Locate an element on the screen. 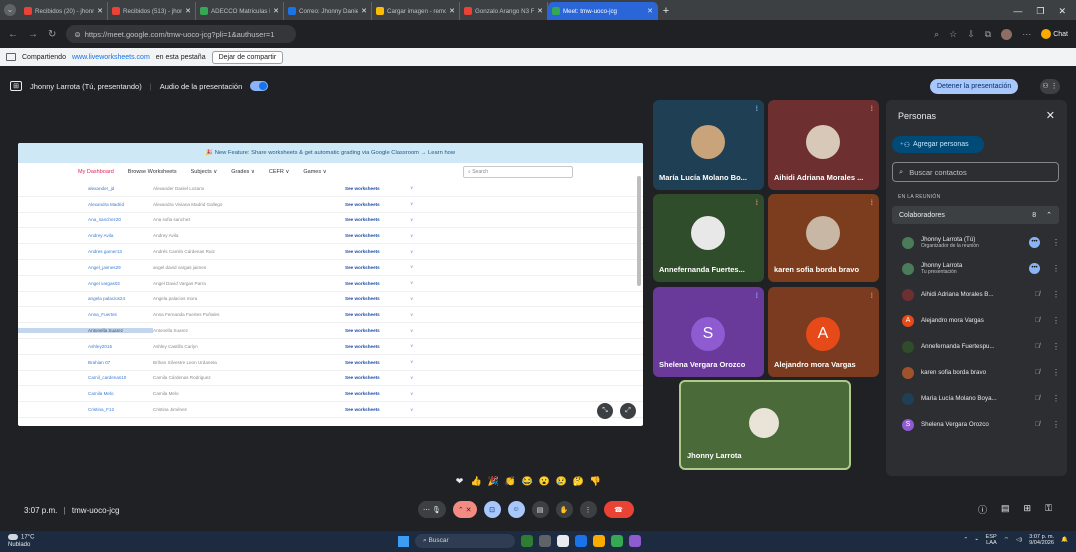 This screenshot has width=1076, height=552. student-username: Anna_Fuertes is located at coordinates (85, 314).